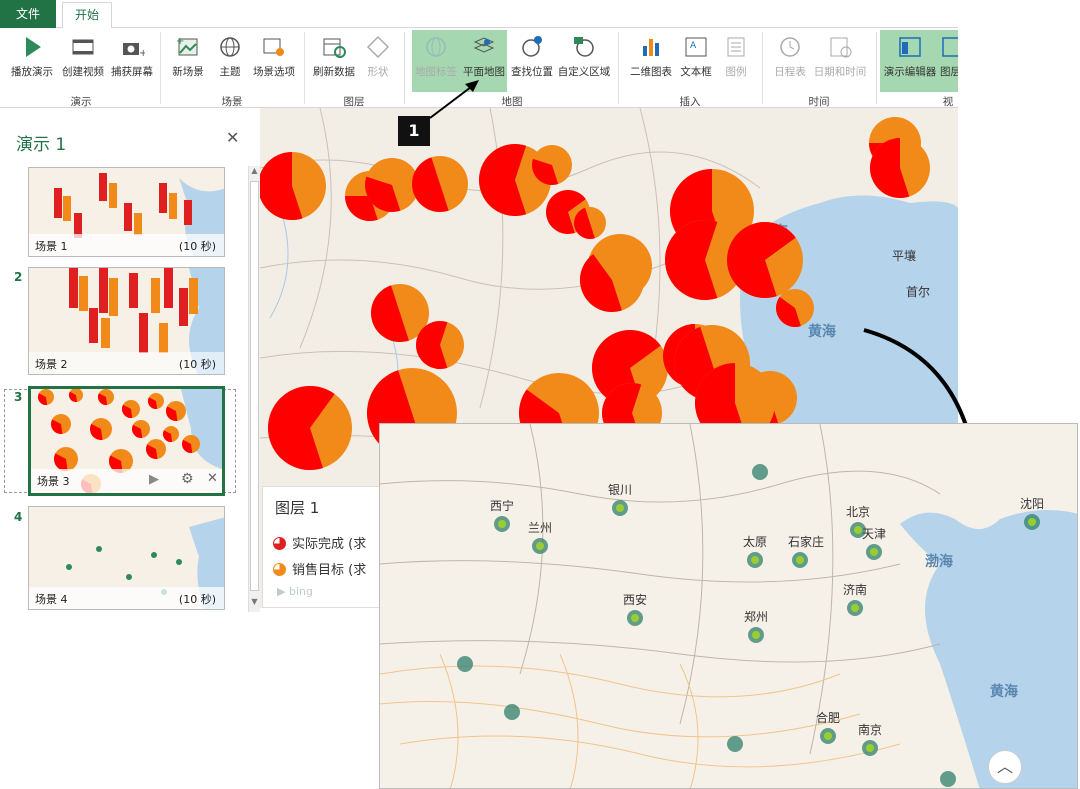  What do you see at coordinates (532, 62) in the screenshot?
I see `find-location-button: 查找位置` at bounding box center [532, 62].